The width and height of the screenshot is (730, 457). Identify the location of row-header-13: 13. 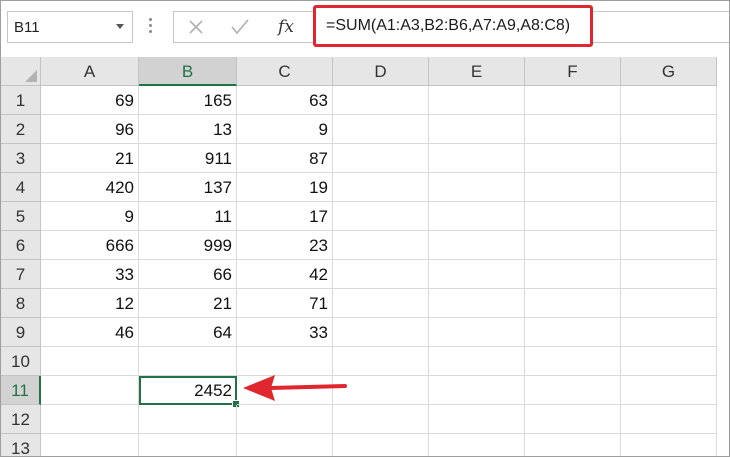
(21, 445).